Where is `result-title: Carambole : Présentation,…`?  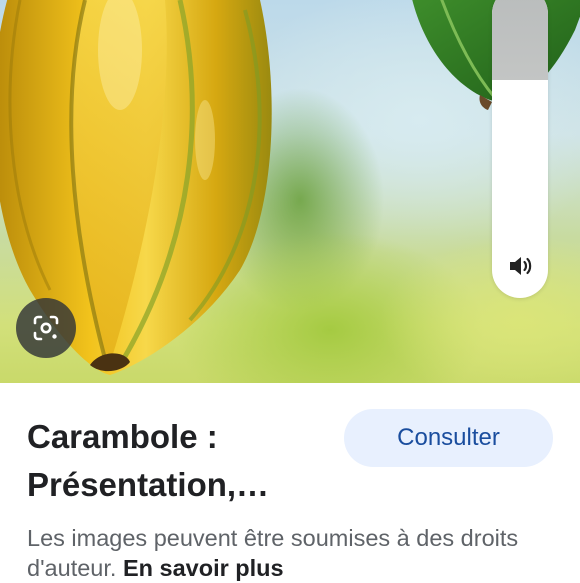
result-title: Carambole : Présentation,… is located at coordinates (177, 461).